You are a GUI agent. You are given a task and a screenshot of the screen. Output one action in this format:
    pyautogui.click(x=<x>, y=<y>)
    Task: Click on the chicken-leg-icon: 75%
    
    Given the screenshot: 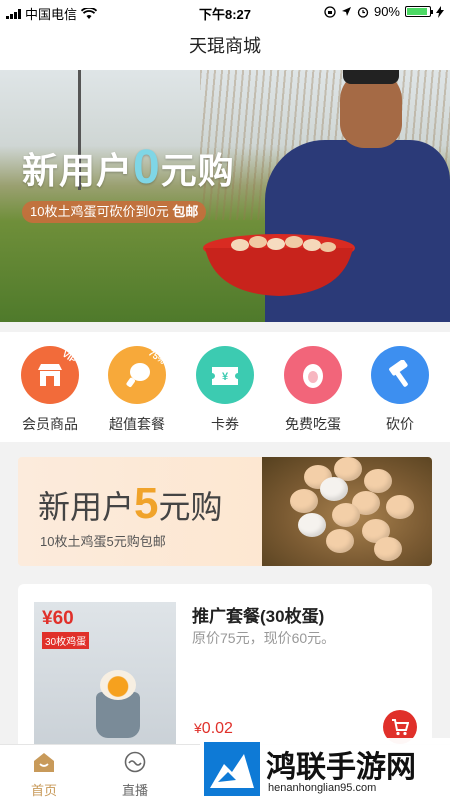 What is the action you would take?
    pyautogui.click(x=137, y=375)
    